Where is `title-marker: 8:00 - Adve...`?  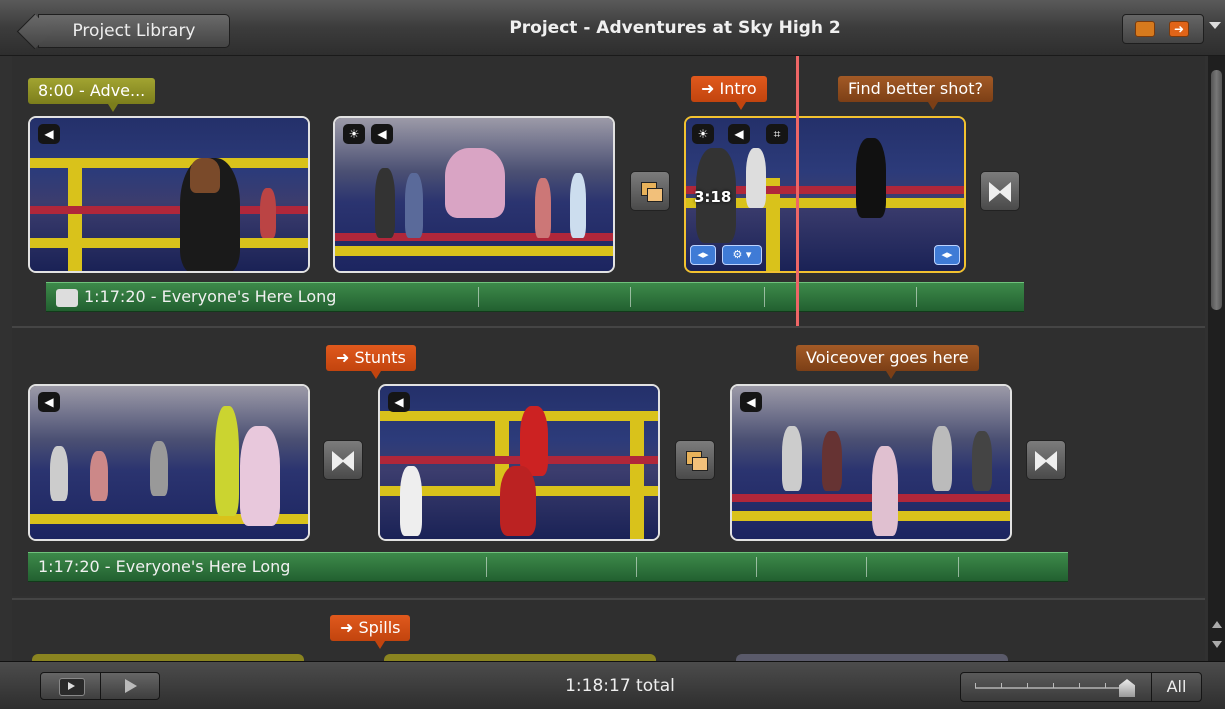 title-marker: 8:00 - Adve... is located at coordinates (92, 95).